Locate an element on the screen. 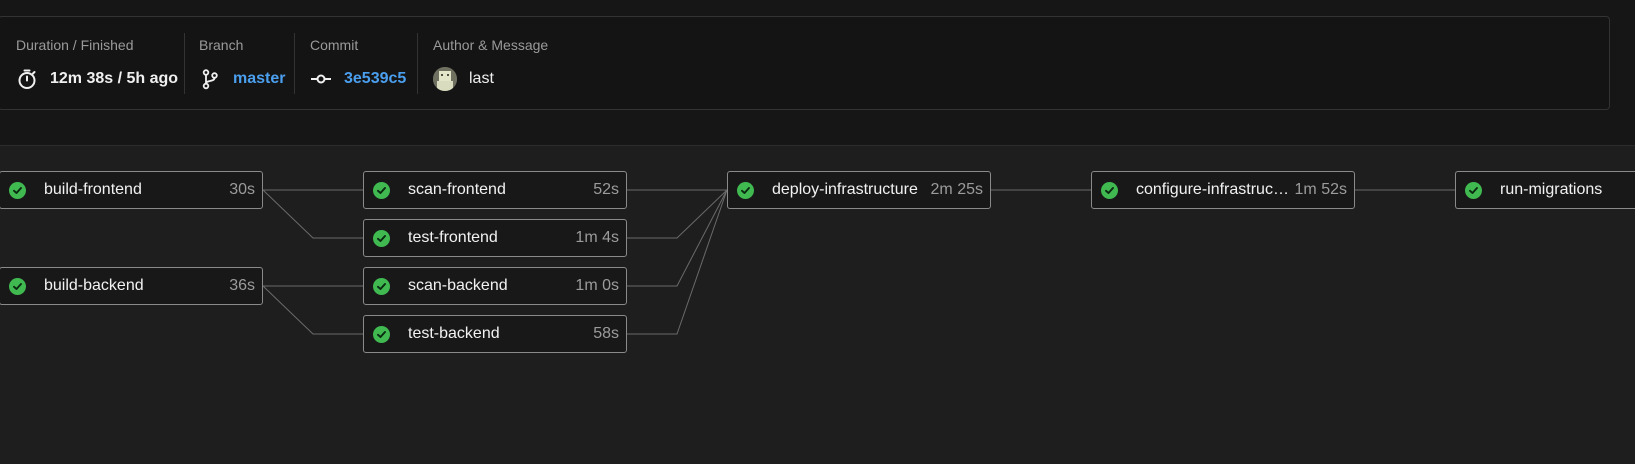 The image size is (1635, 464). git-branch-icon is located at coordinates (210, 79).